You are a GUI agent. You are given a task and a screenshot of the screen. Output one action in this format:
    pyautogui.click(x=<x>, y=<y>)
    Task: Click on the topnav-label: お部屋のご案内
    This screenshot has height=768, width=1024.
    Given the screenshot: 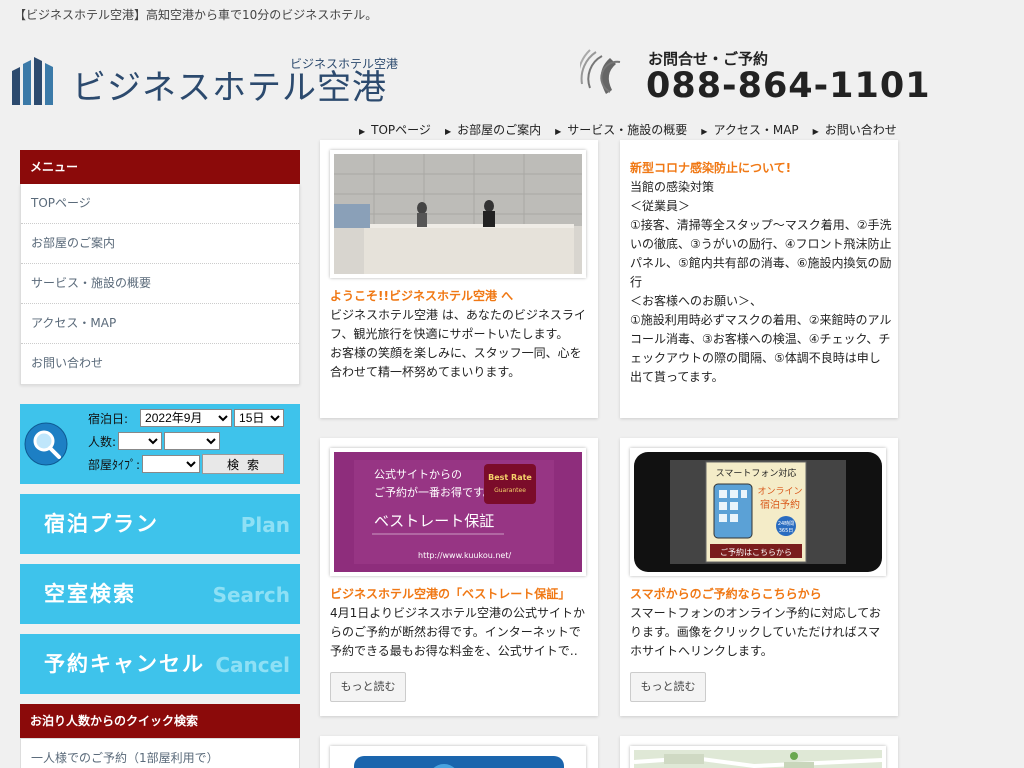 What is the action you would take?
    pyautogui.click(x=499, y=130)
    